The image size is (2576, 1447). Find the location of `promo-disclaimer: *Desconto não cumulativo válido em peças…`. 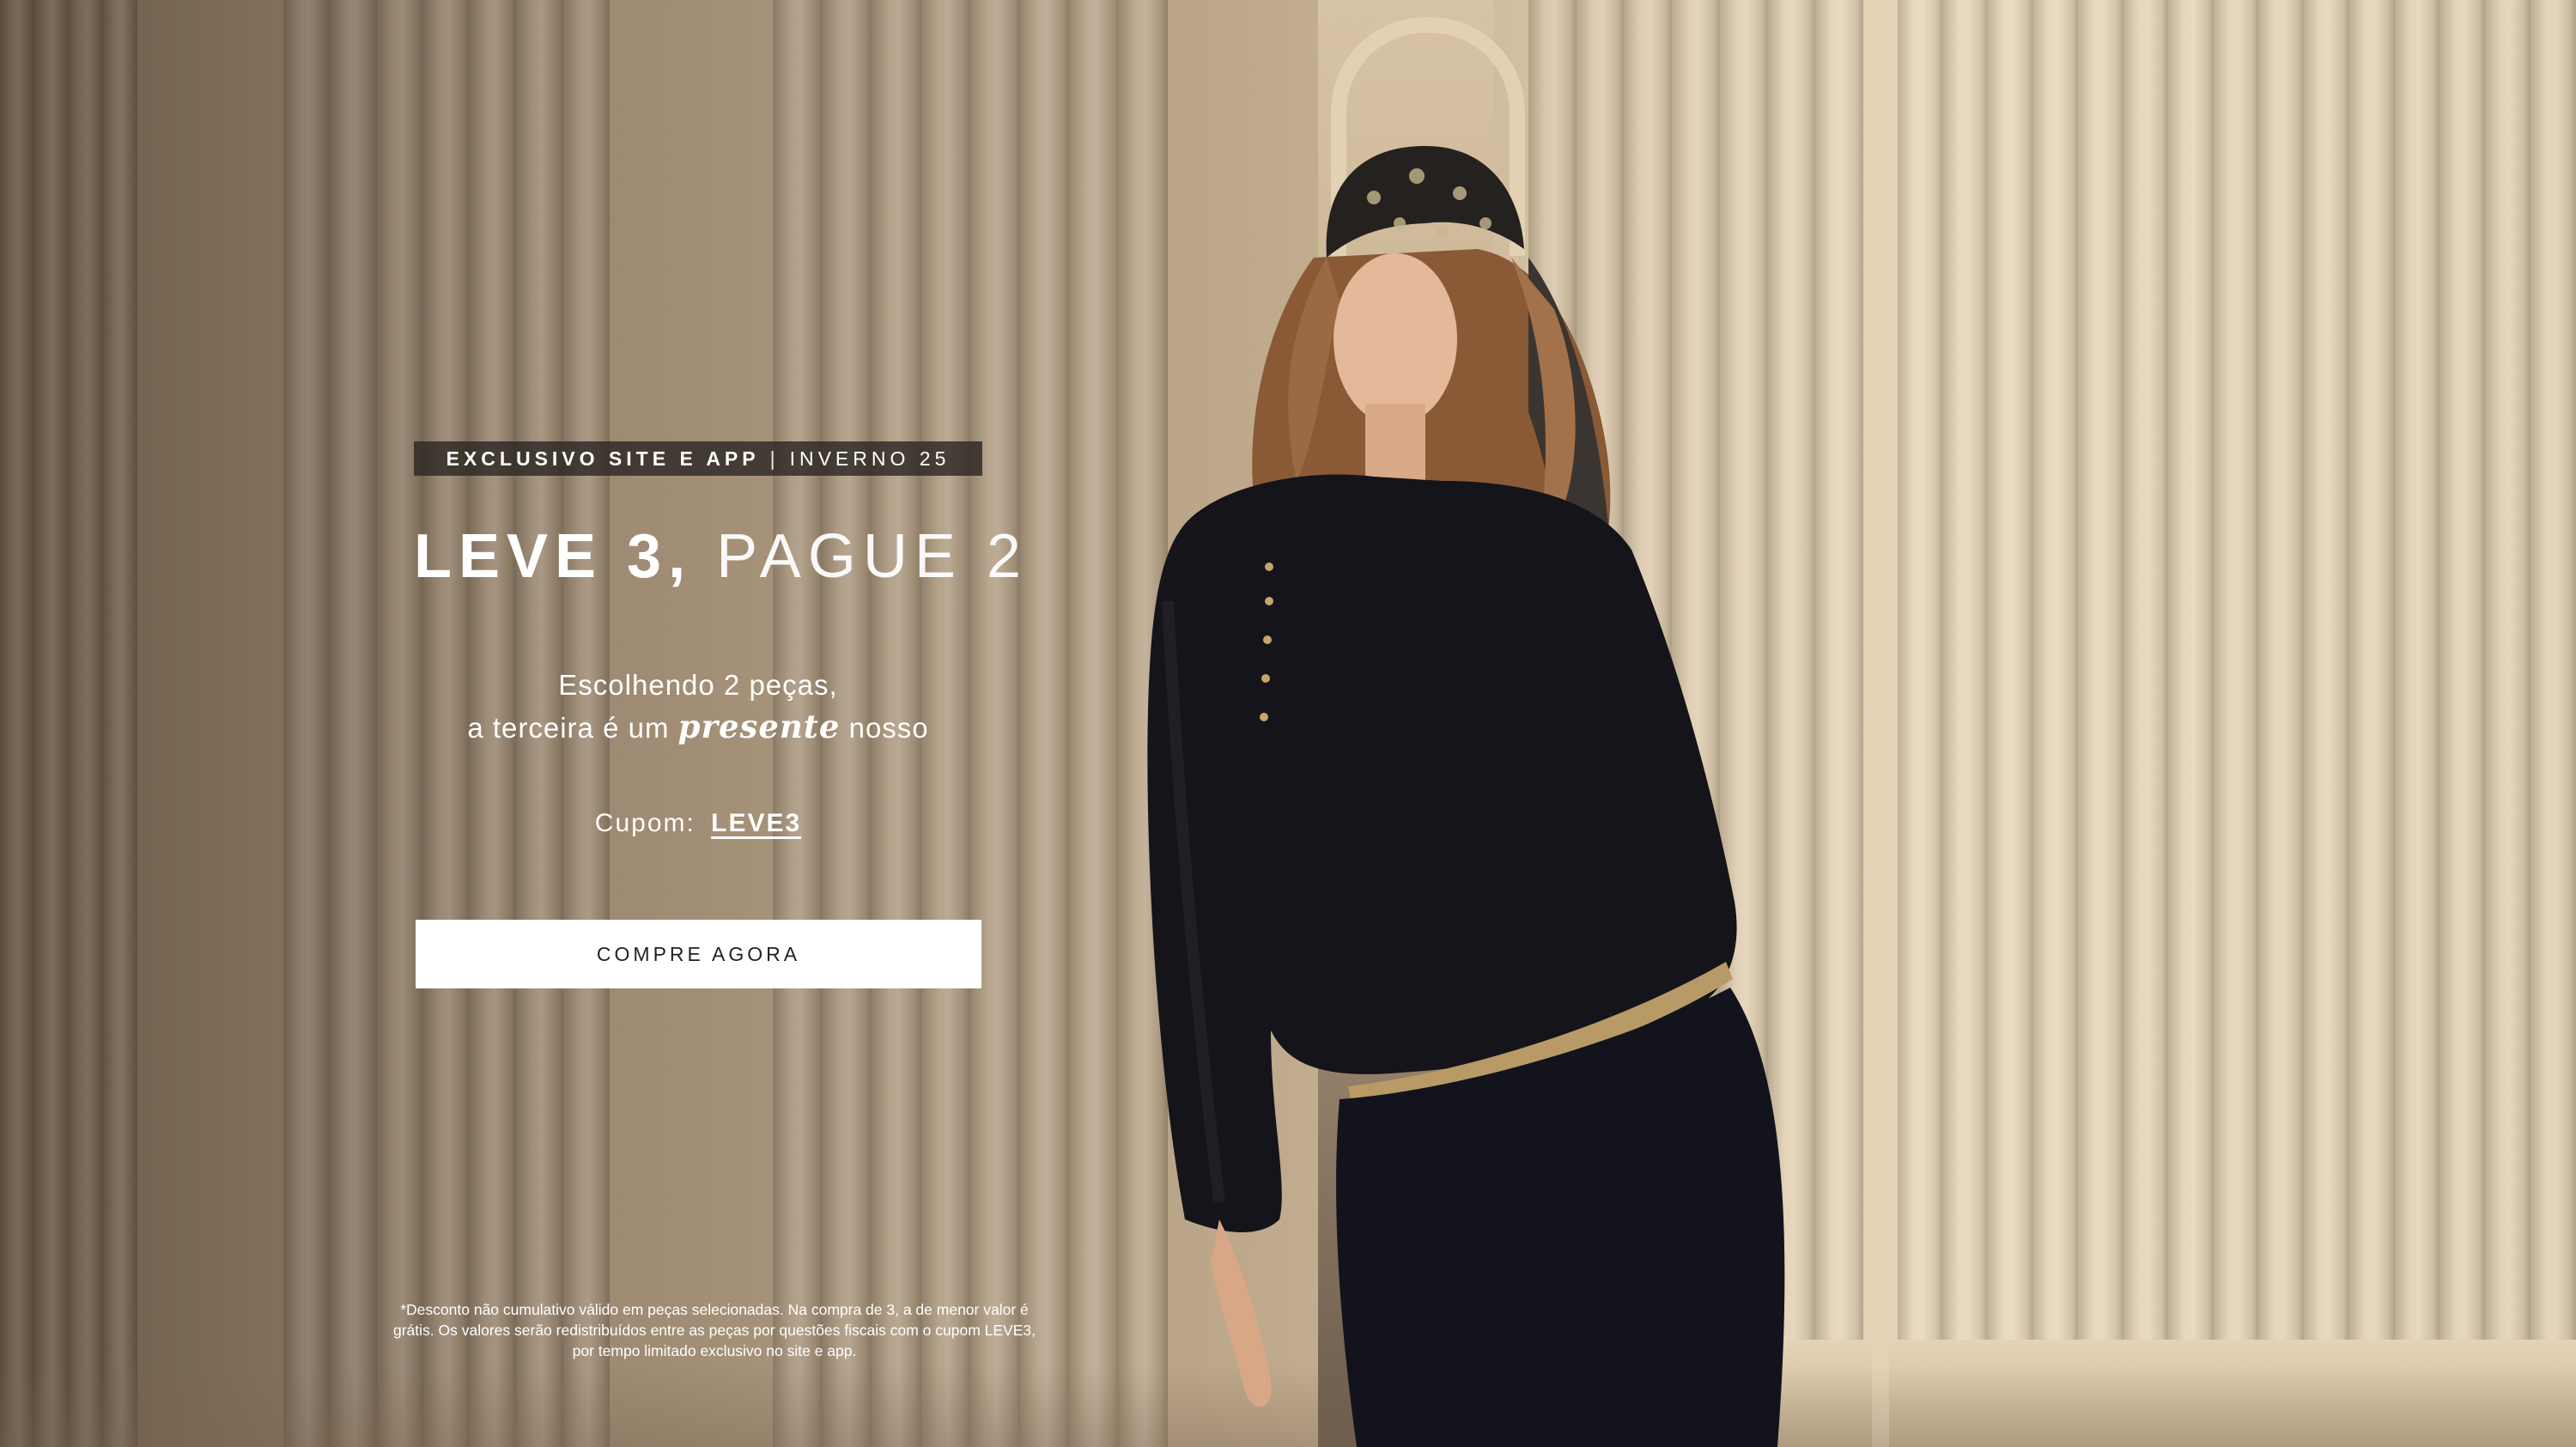

promo-disclaimer: *Desconto não cumulativo válido em peças… is located at coordinates (715, 1330).